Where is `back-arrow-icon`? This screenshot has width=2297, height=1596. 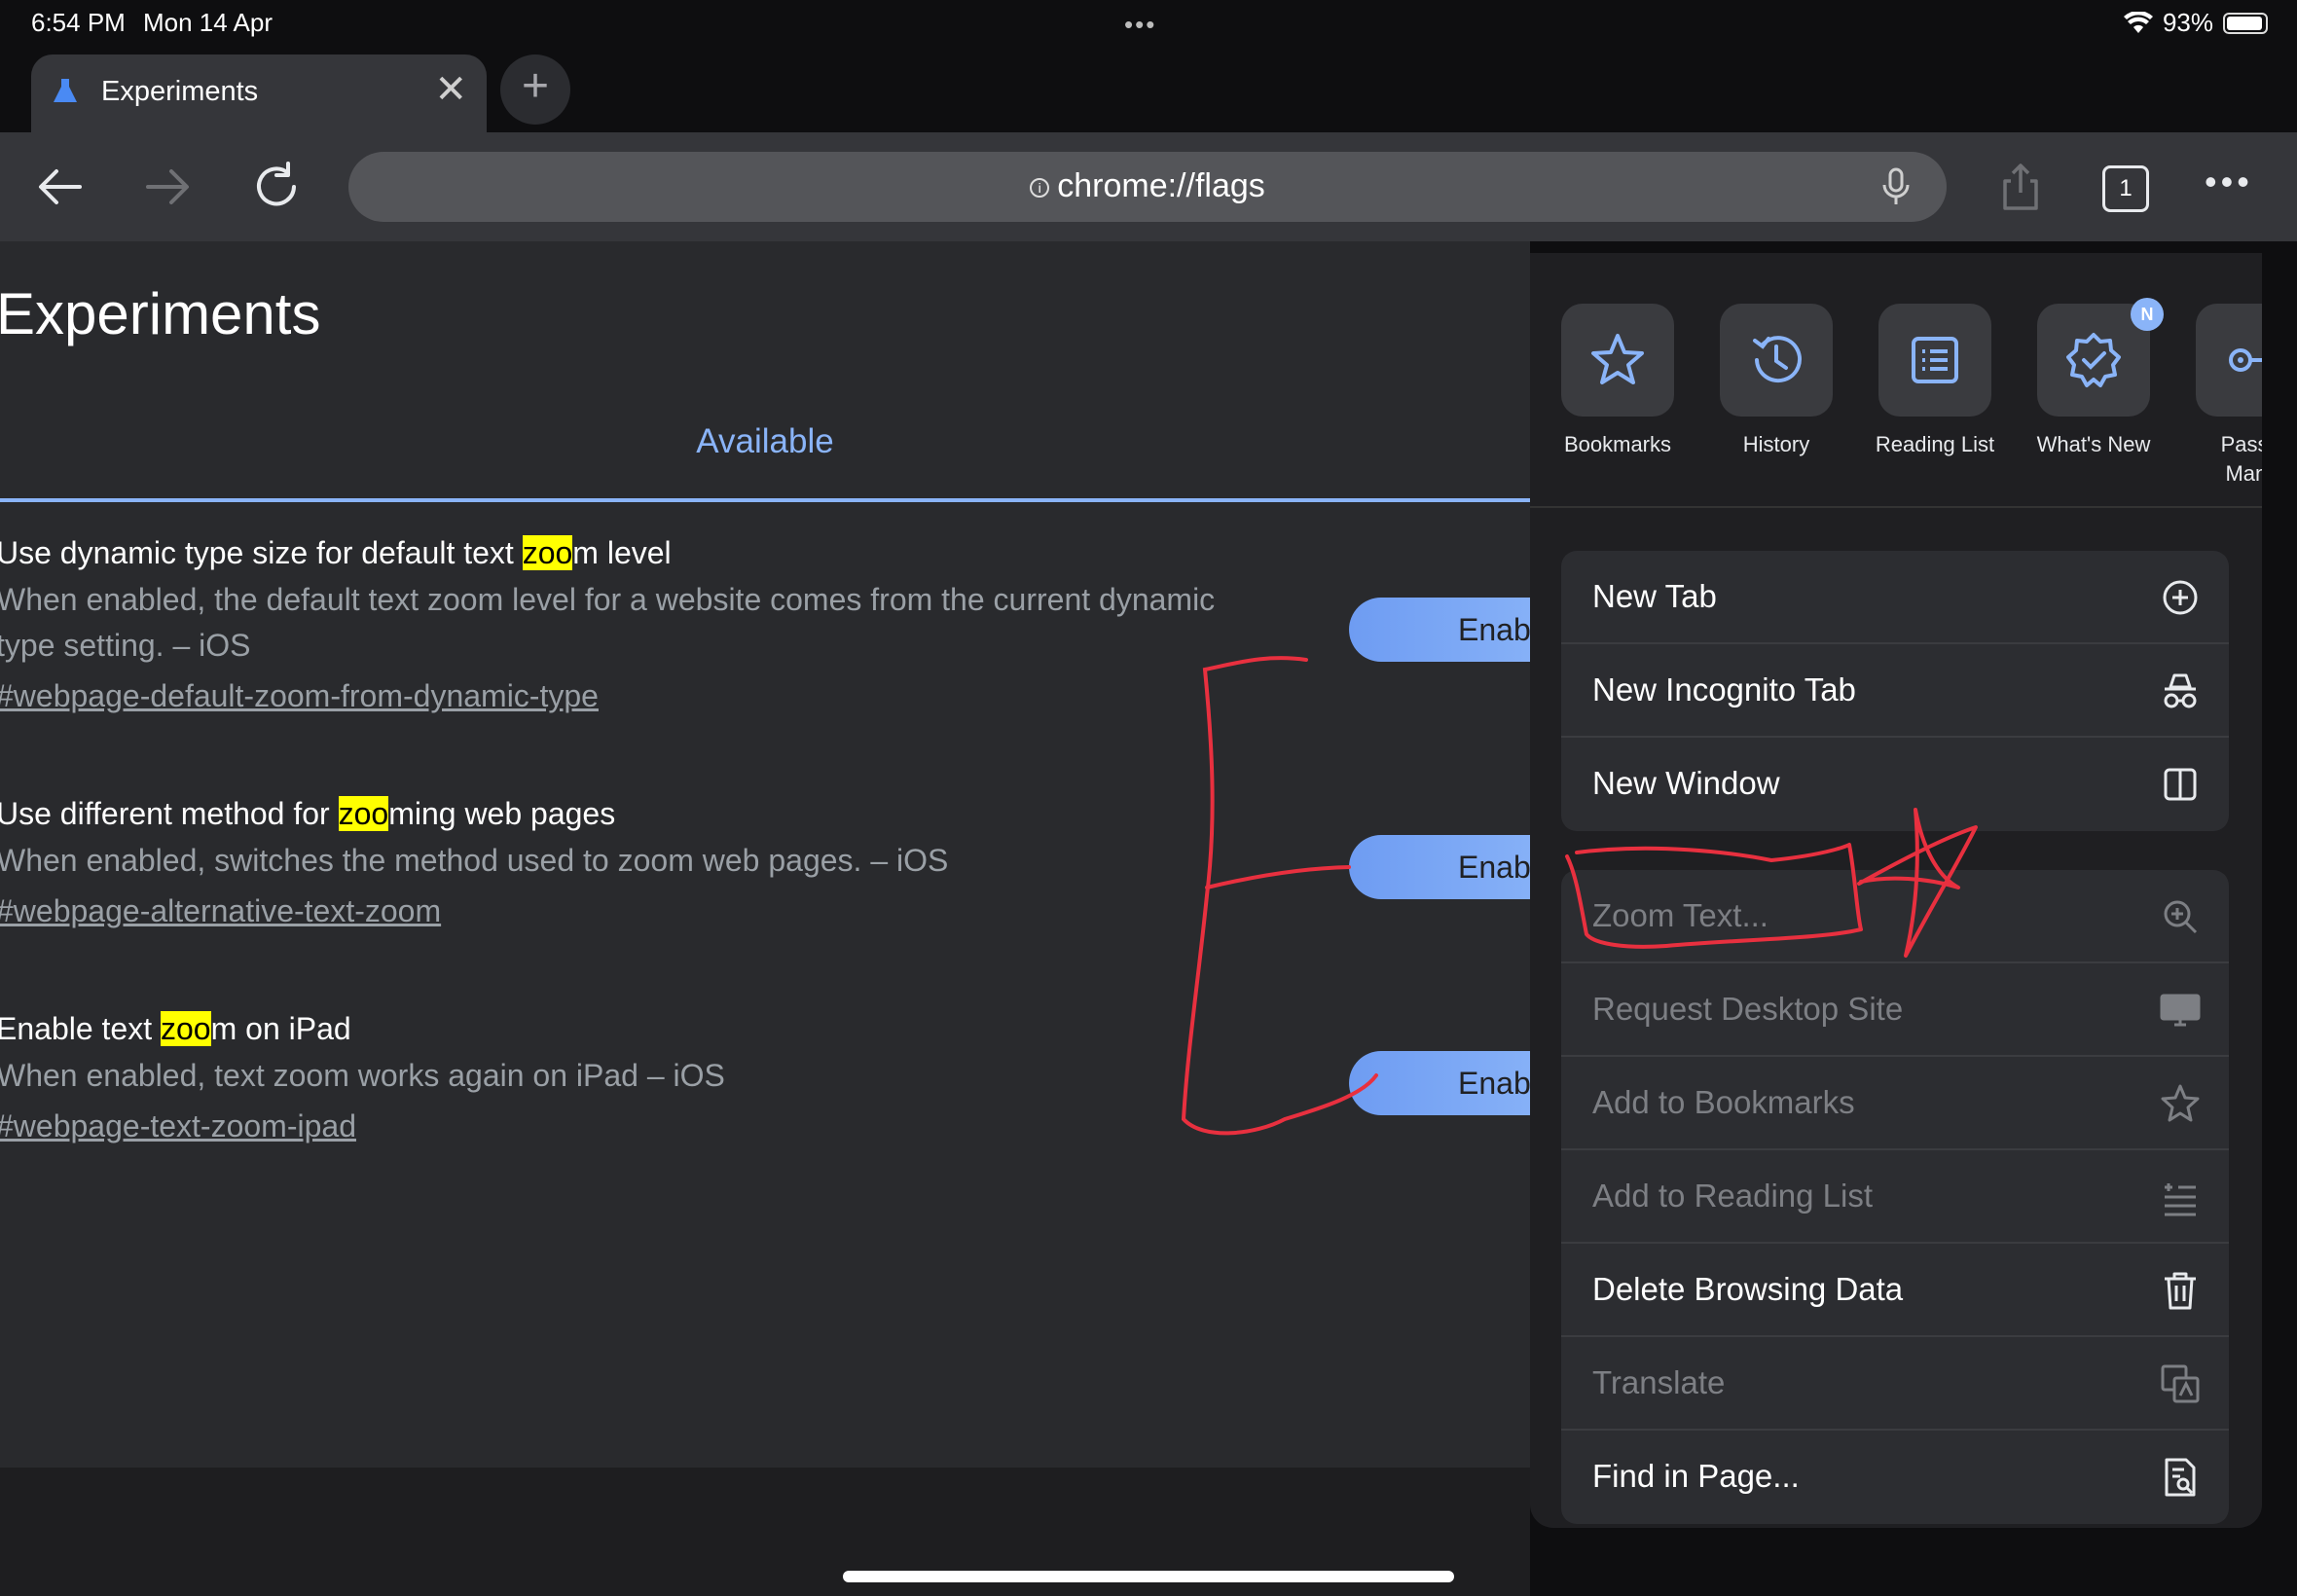
back-arrow-icon is located at coordinates (60, 187).